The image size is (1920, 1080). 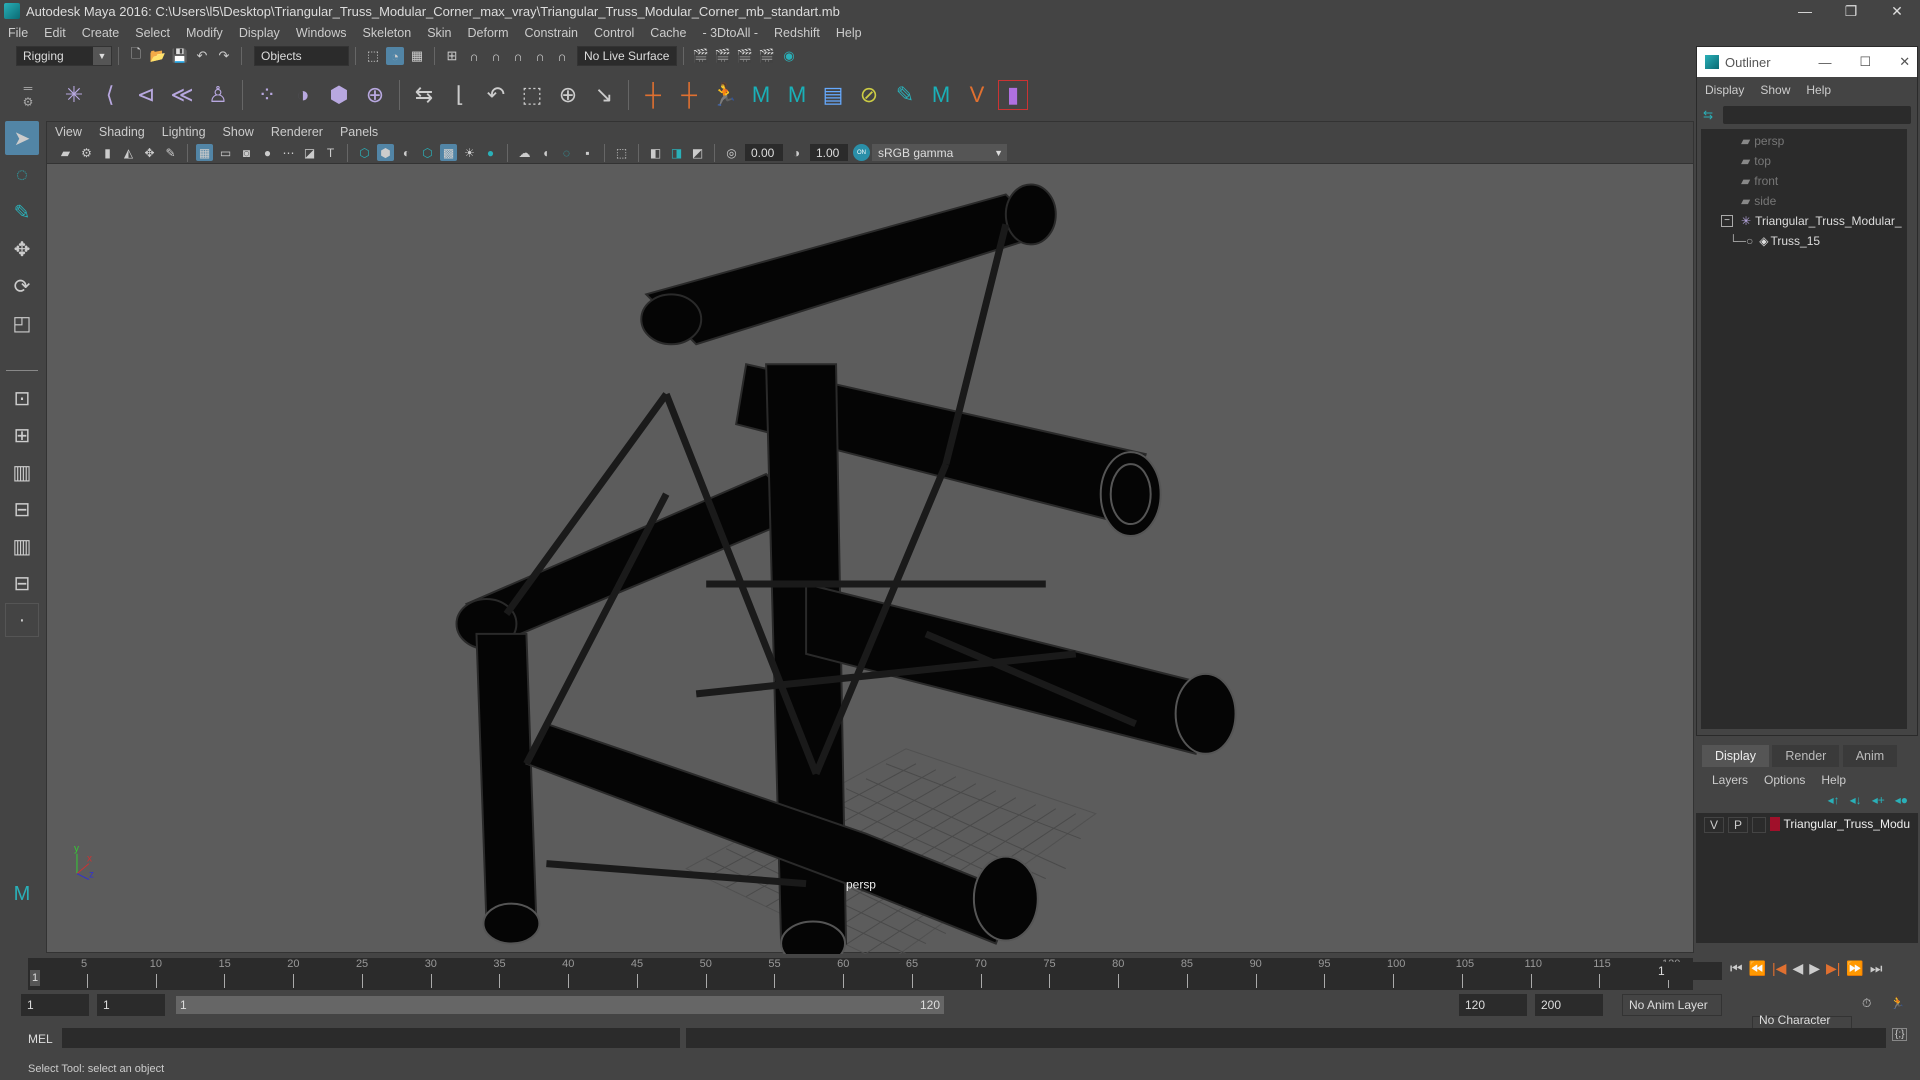 What do you see at coordinates (64, 56) in the screenshot?
I see `menu-set-dropdown: Rigging ▼` at bounding box center [64, 56].